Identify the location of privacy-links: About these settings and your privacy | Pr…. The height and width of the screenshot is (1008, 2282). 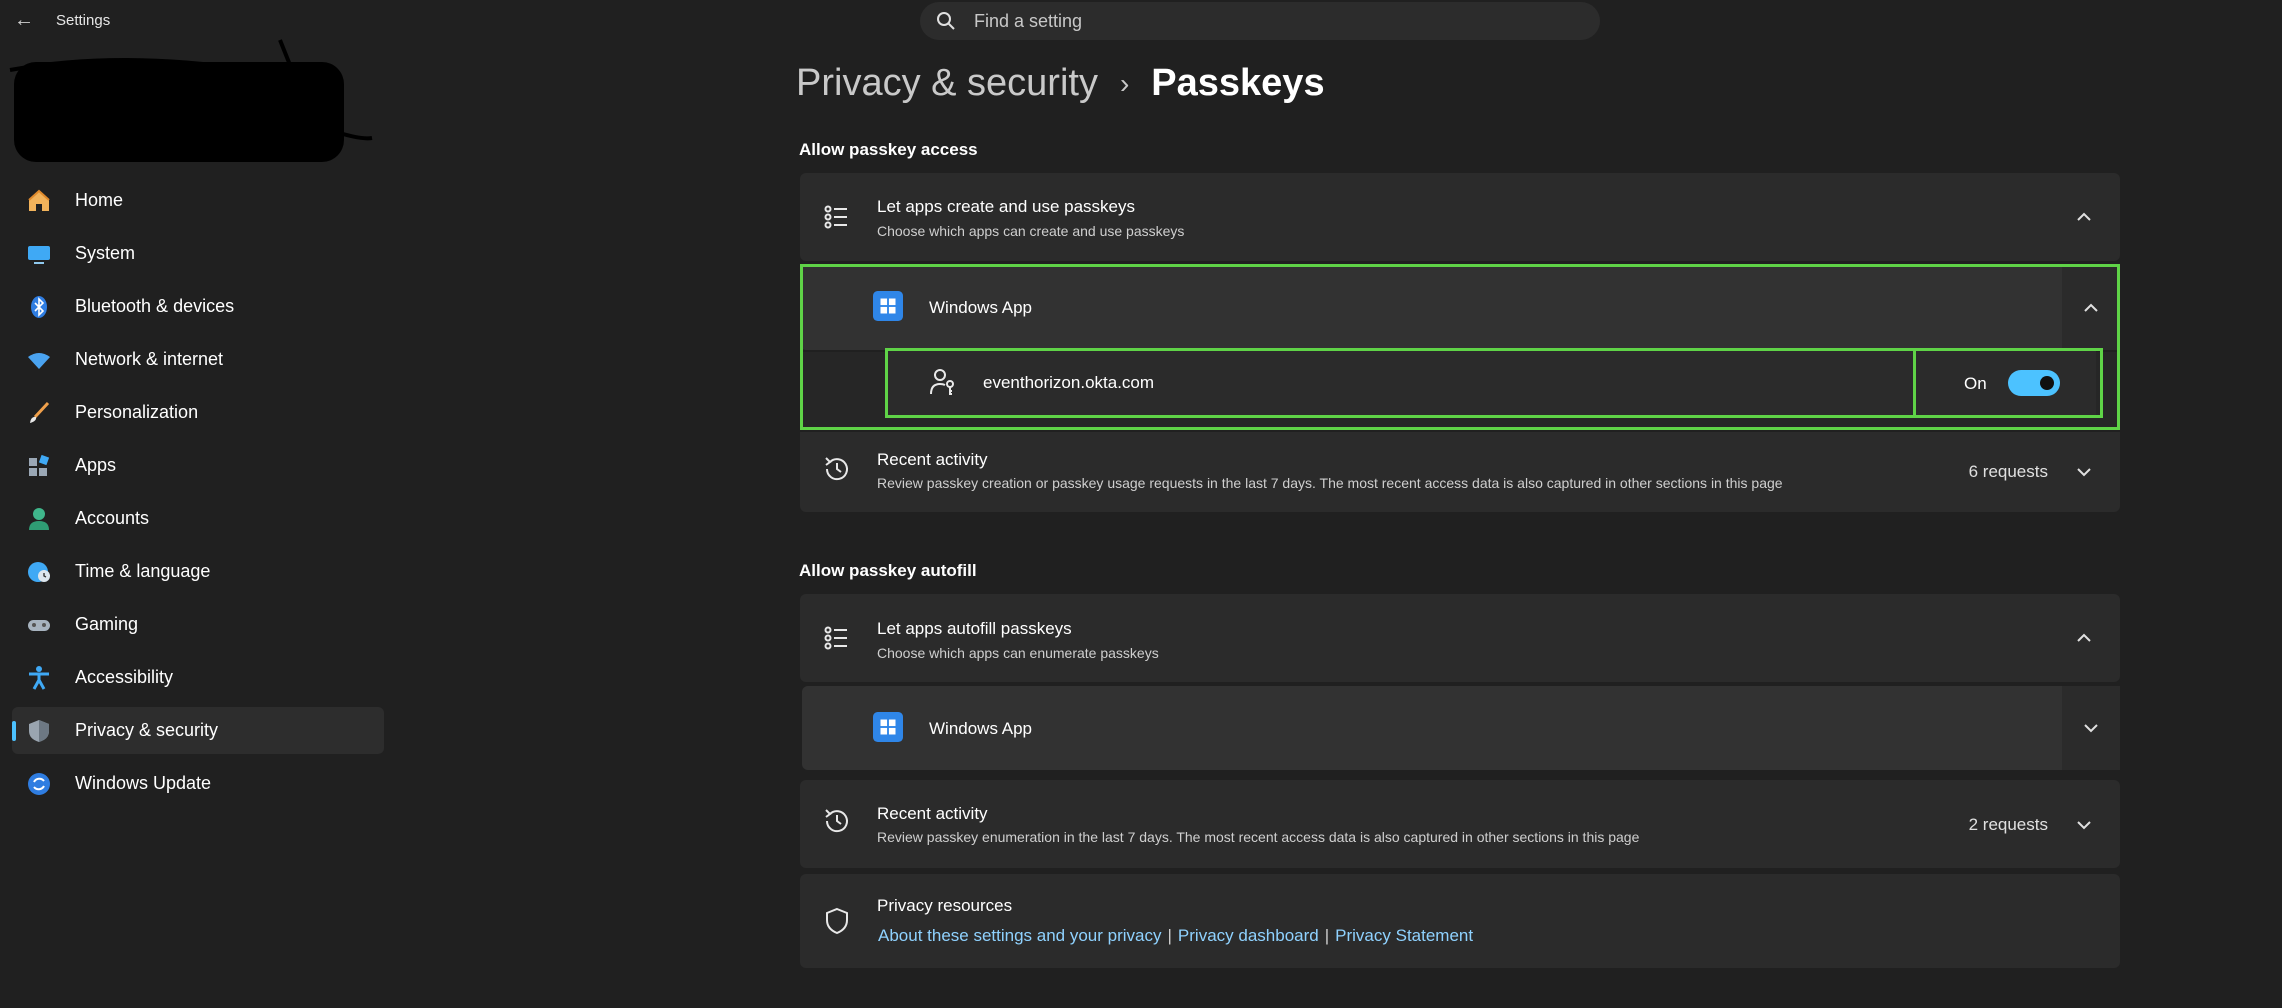
(1175, 936).